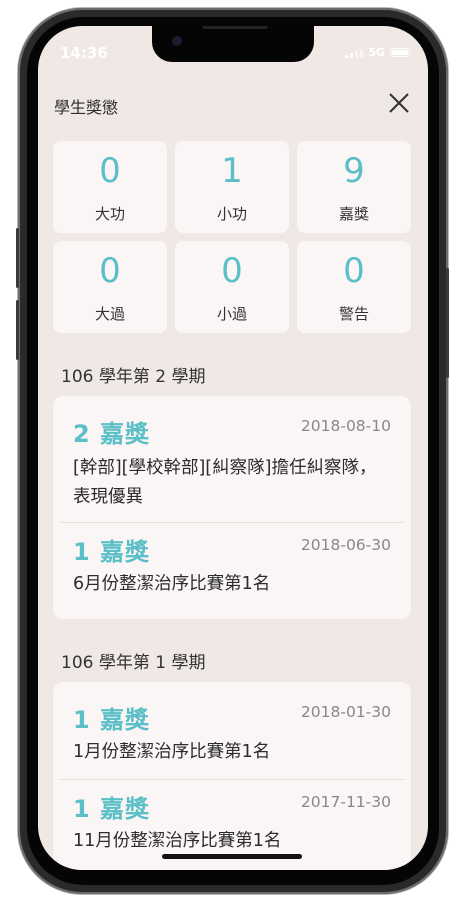 This screenshot has width=466, height=902. Describe the element at coordinates (233, 44) in the screenshot. I see `notch` at that location.